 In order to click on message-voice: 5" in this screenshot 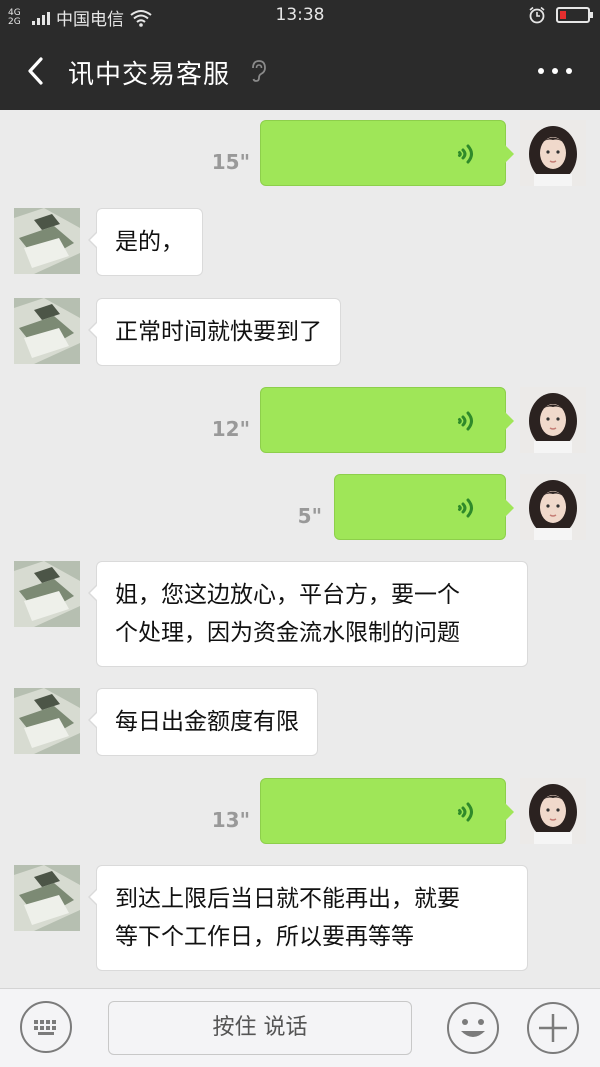, I will do `click(300, 514)`.